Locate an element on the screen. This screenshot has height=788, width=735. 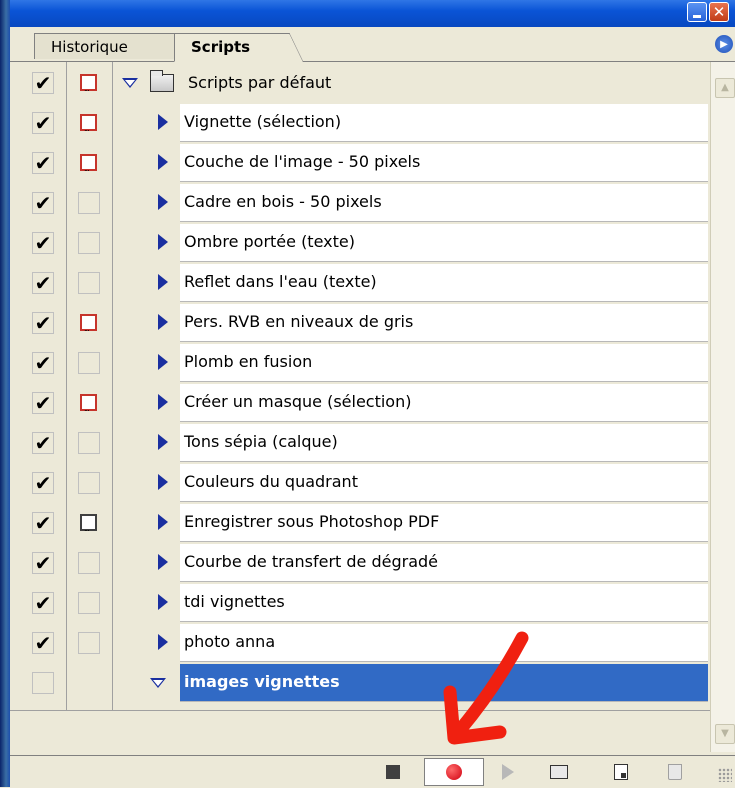
new-set-folder-icon is located at coordinates (559, 772).